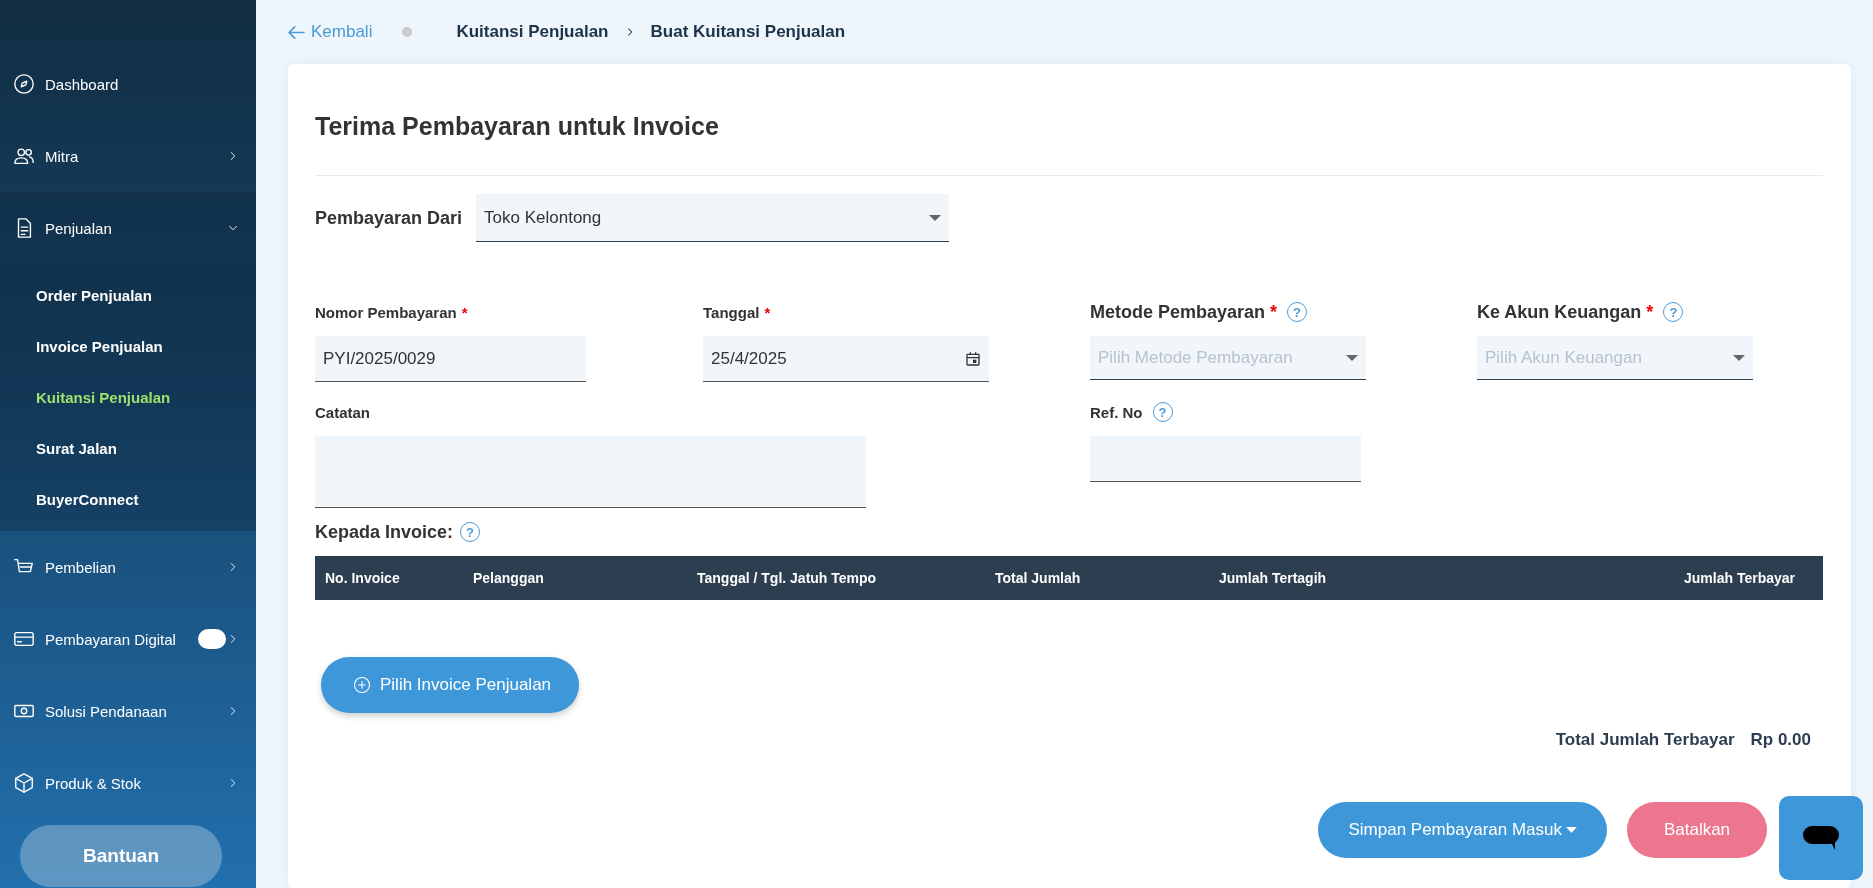  Describe the element at coordinates (24, 156) in the screenshot. I see `people-icon` at that location.